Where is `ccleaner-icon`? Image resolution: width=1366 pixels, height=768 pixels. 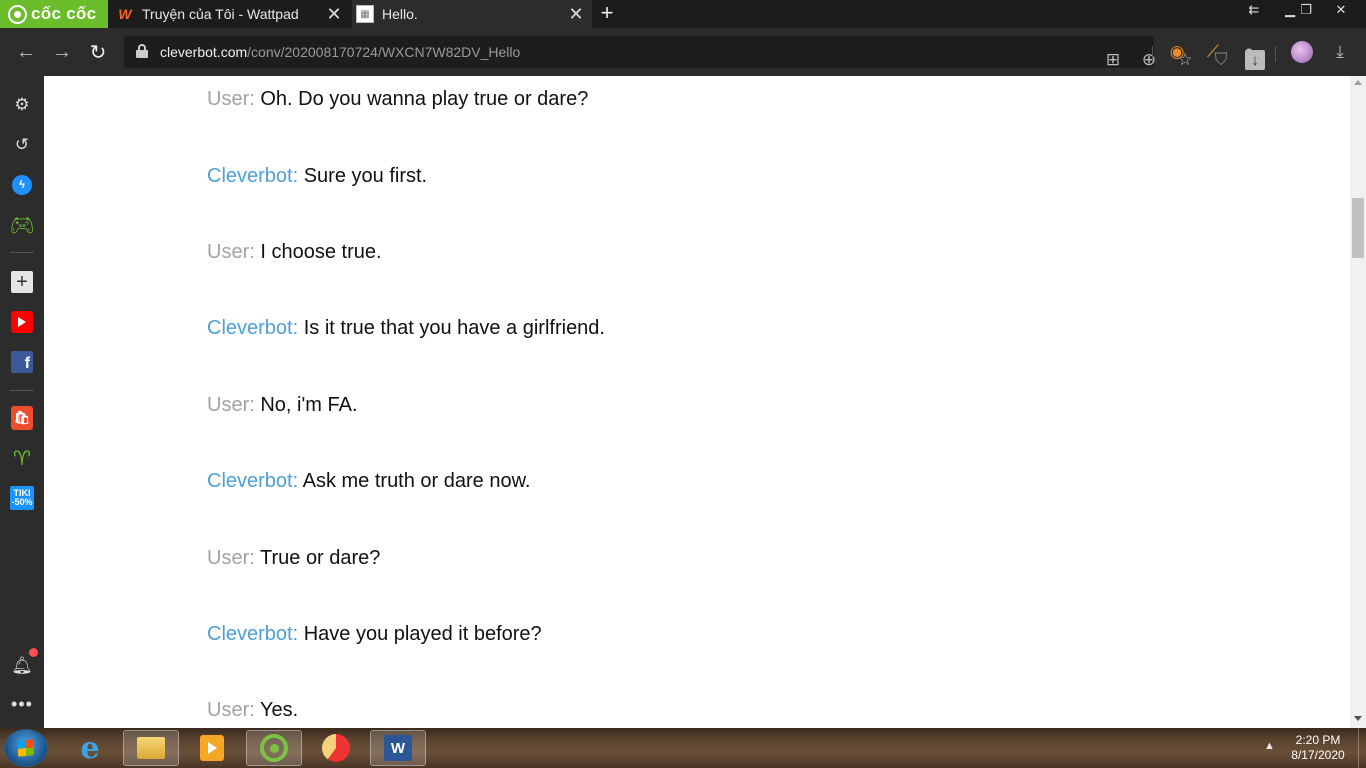
ccleaner-icon is located at coordinates (336, 748).